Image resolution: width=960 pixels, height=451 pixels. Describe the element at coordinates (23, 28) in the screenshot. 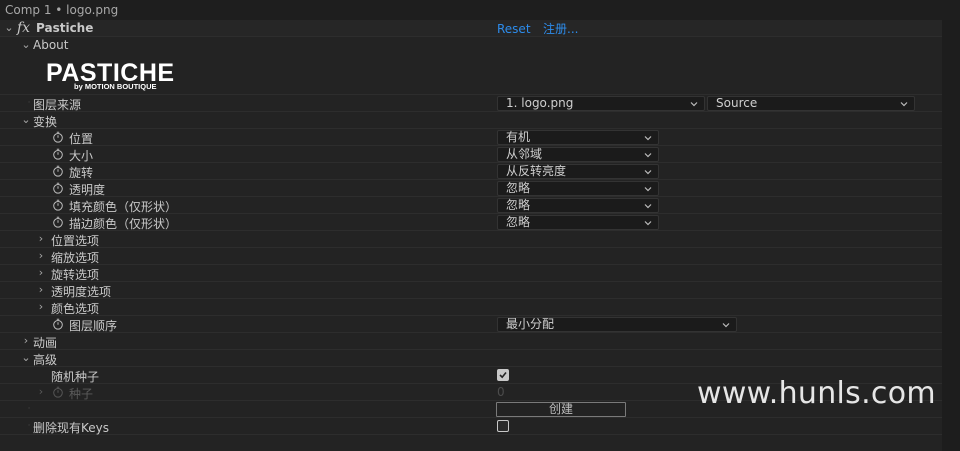

I see `fx-icon: fx` at that location.